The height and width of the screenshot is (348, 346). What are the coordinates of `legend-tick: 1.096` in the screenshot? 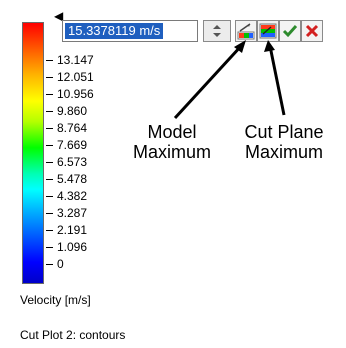 It's located at (66, 247).